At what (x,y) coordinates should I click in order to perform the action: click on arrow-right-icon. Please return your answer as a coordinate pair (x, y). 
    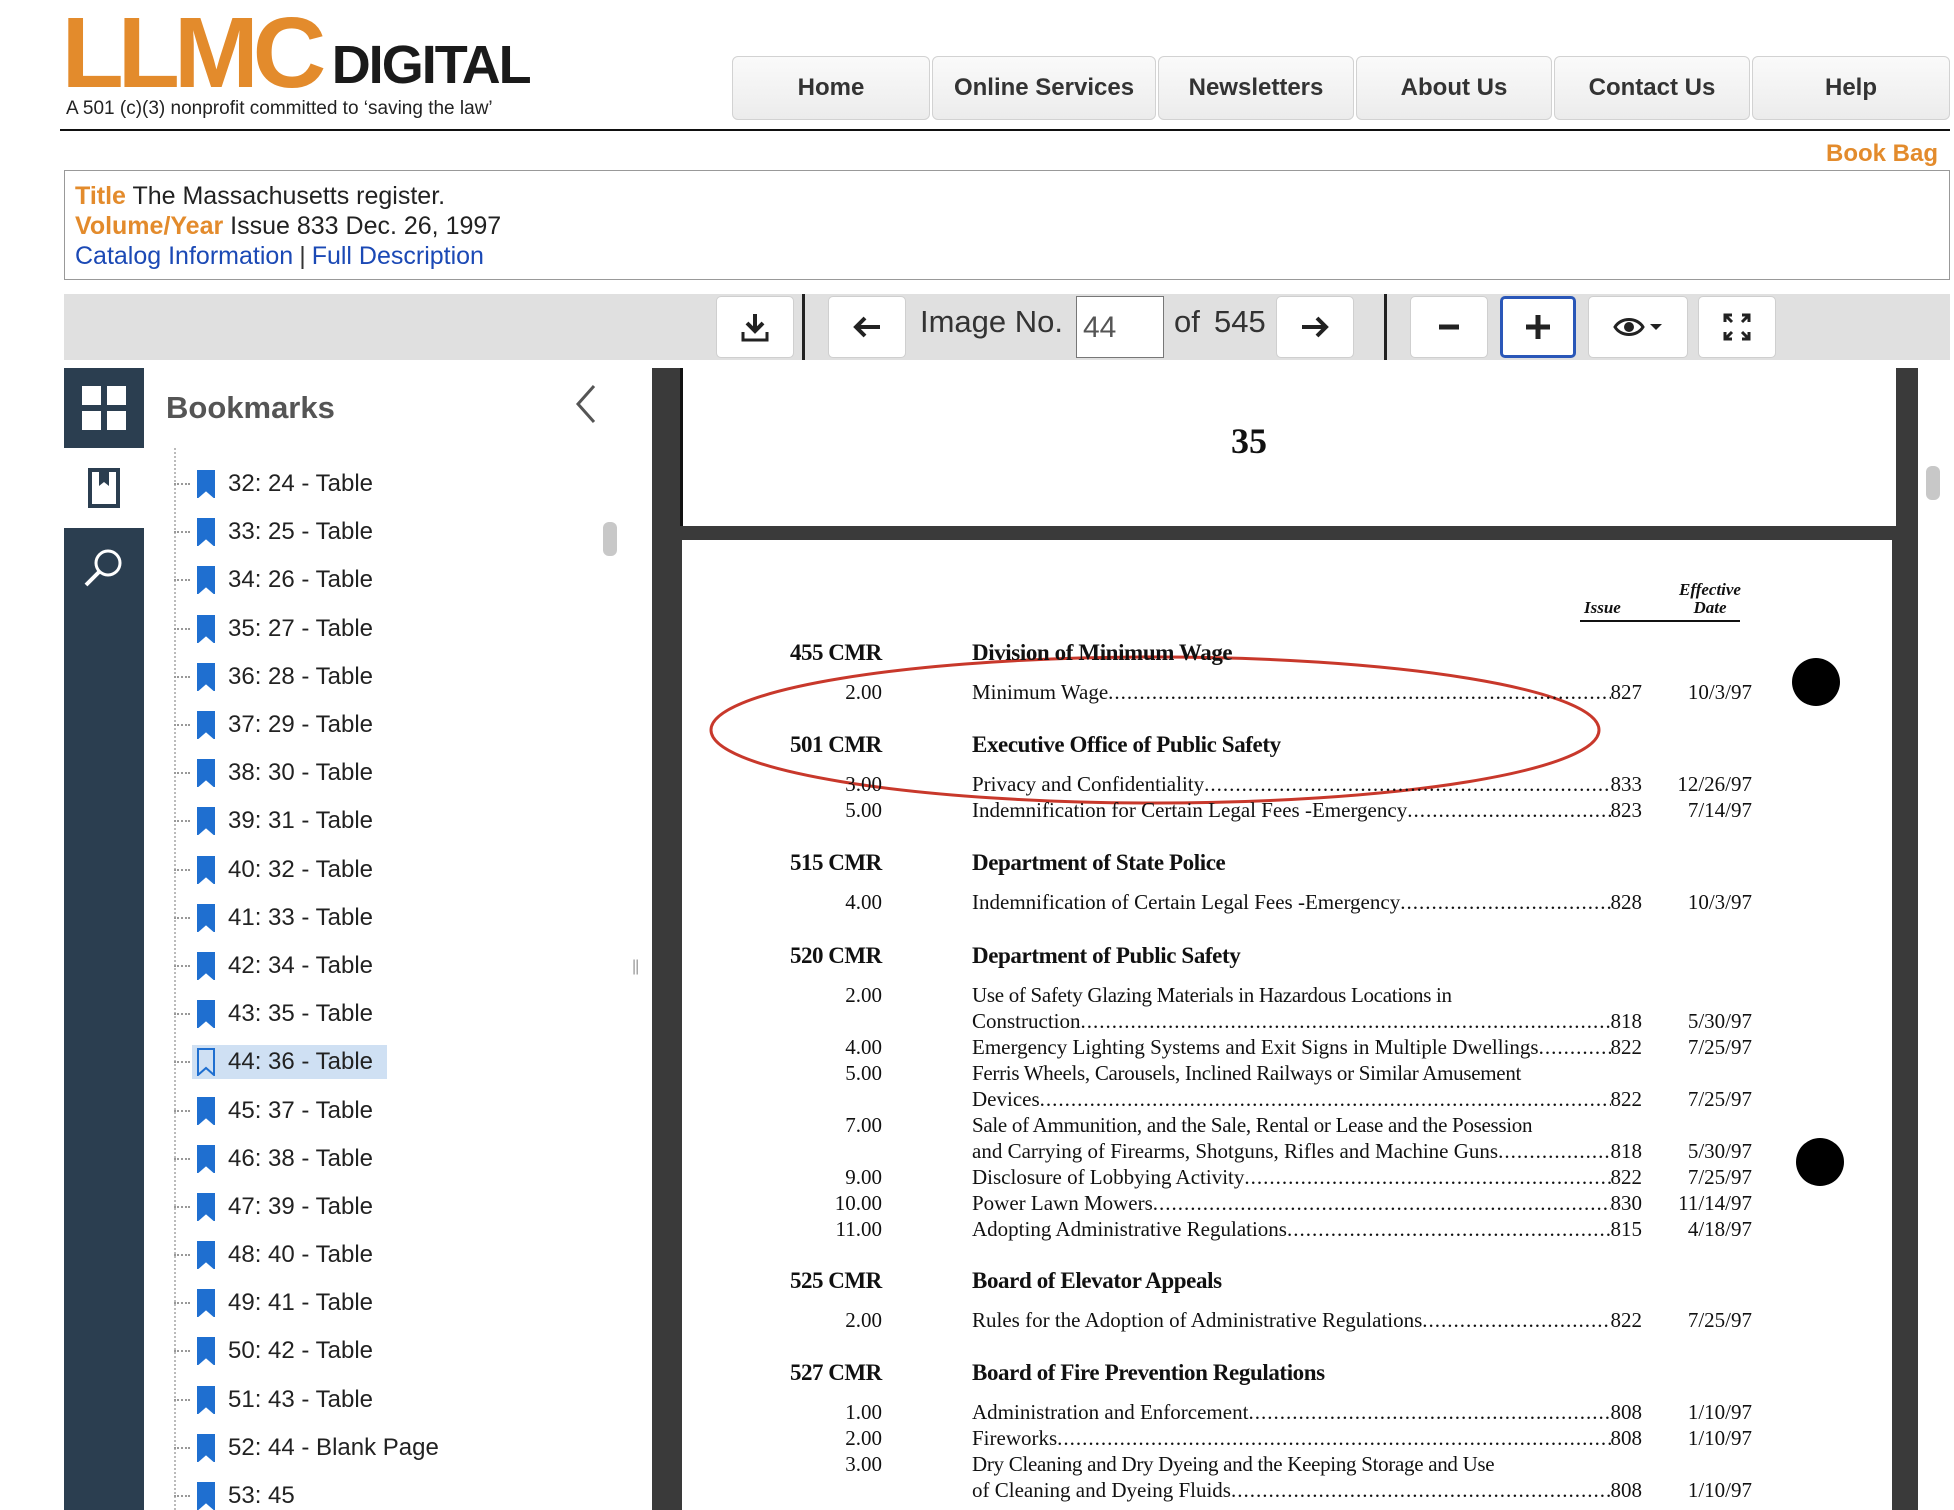
    Looking at the image, I should click on (1315, 327).